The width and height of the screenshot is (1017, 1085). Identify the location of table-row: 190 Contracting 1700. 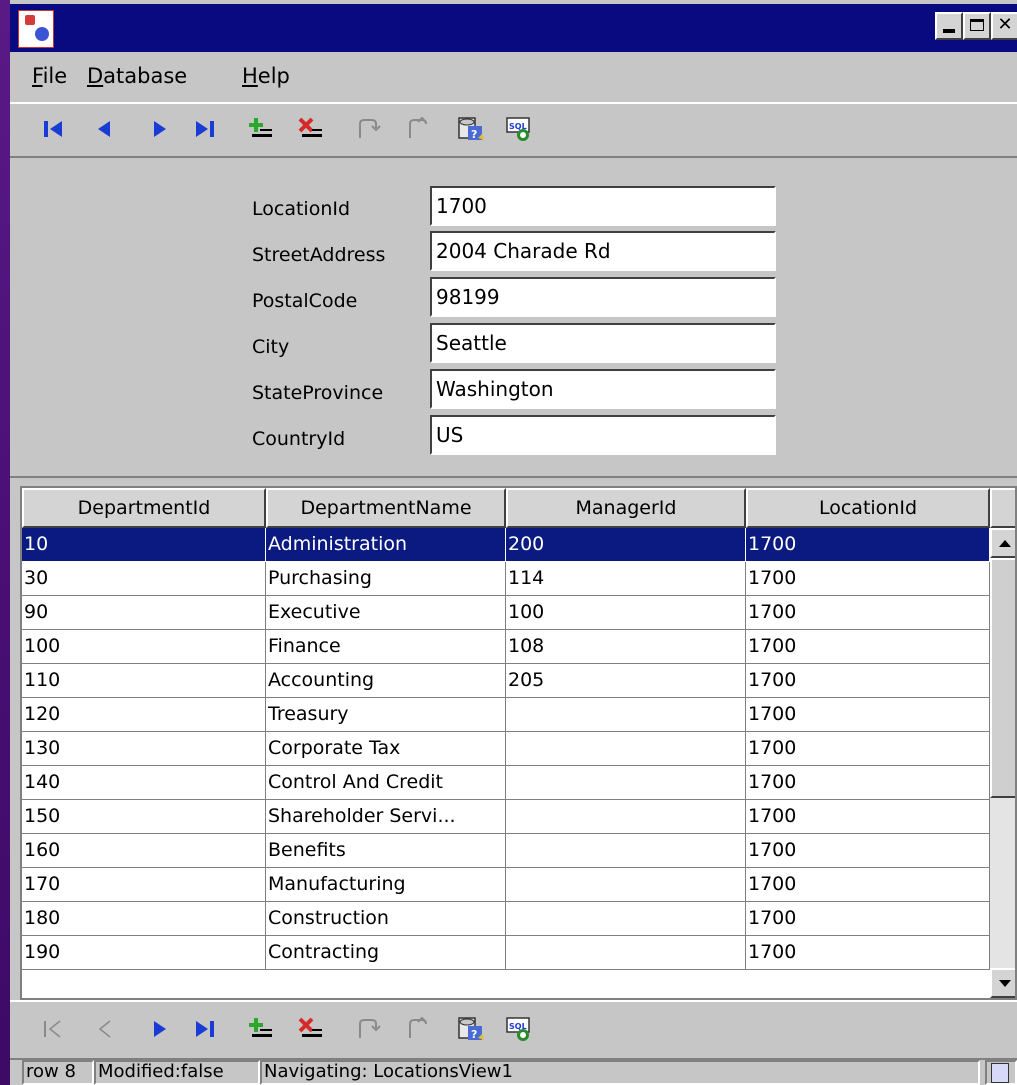
(506, 953).